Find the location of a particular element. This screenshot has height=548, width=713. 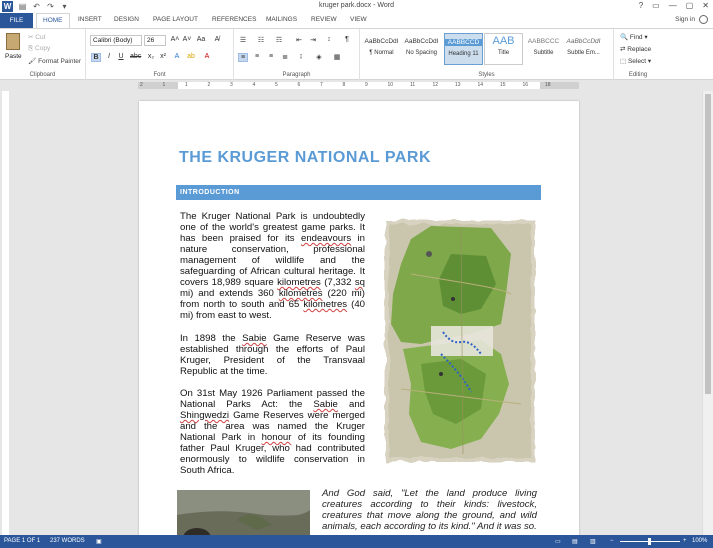

tab-references: REFERENCES is located at coordinates (234, 19).